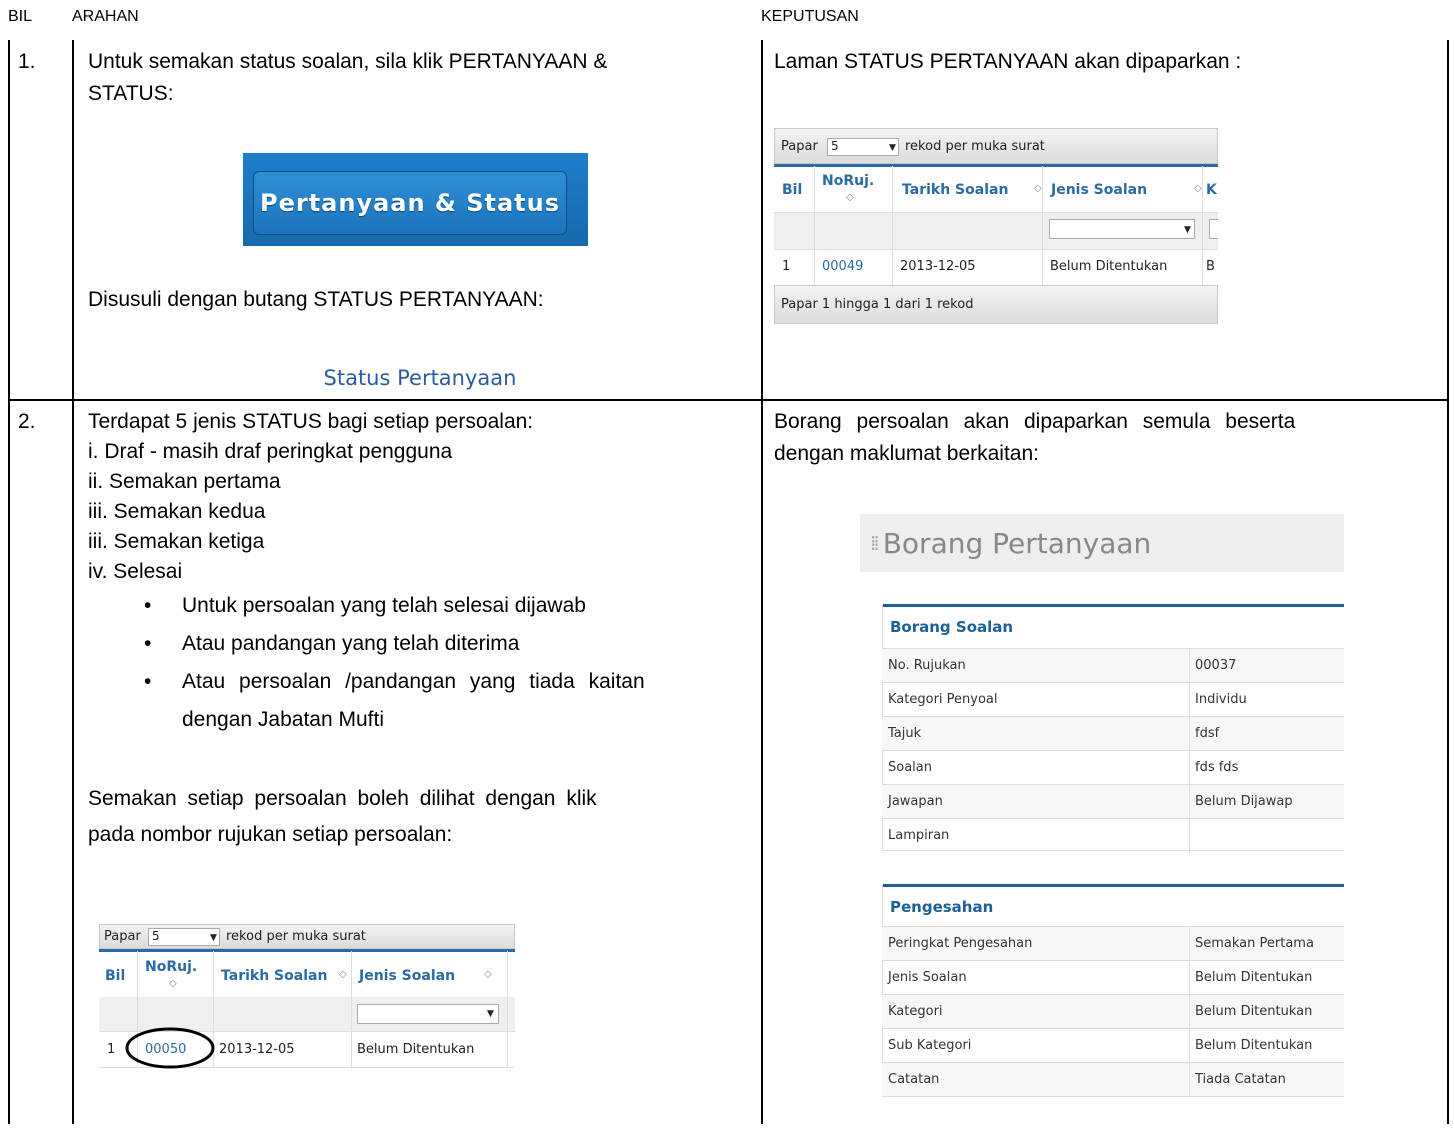 This screenshot has height=1128, width=1454. Describe the element at coordinates (270, 451) in the screenshot. I see `status-item: i. Draf - masih draf peringkat pengguna` at that location.